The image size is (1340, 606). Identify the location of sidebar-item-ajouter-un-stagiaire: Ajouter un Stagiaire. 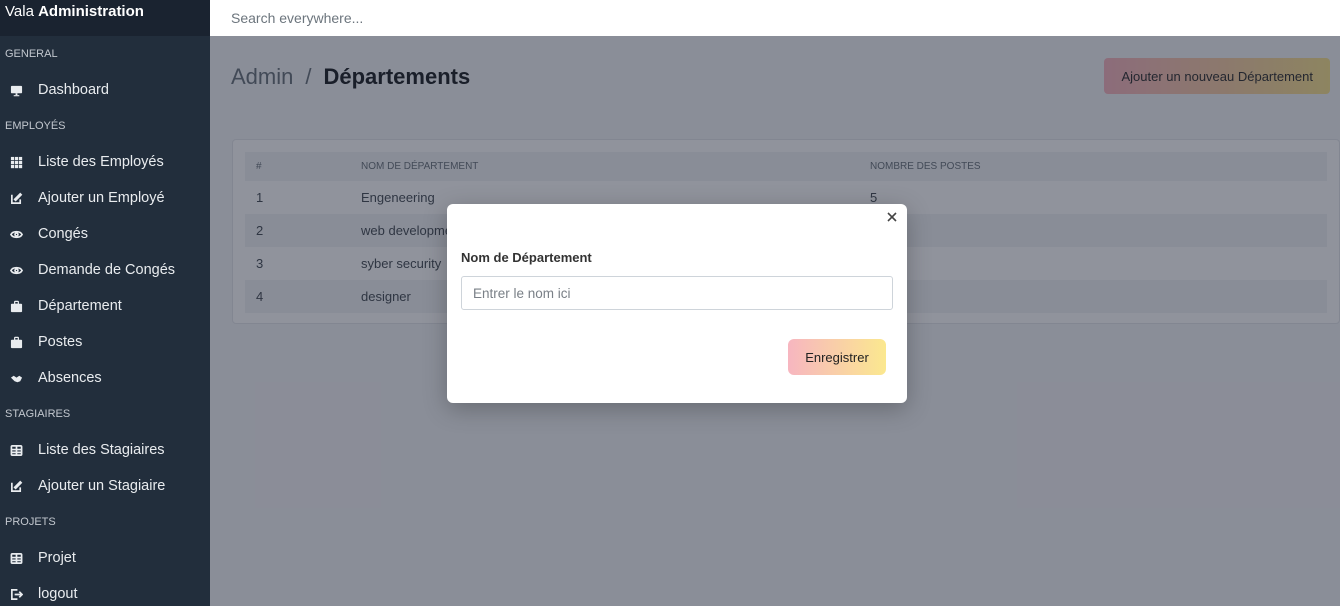
(105, 486).